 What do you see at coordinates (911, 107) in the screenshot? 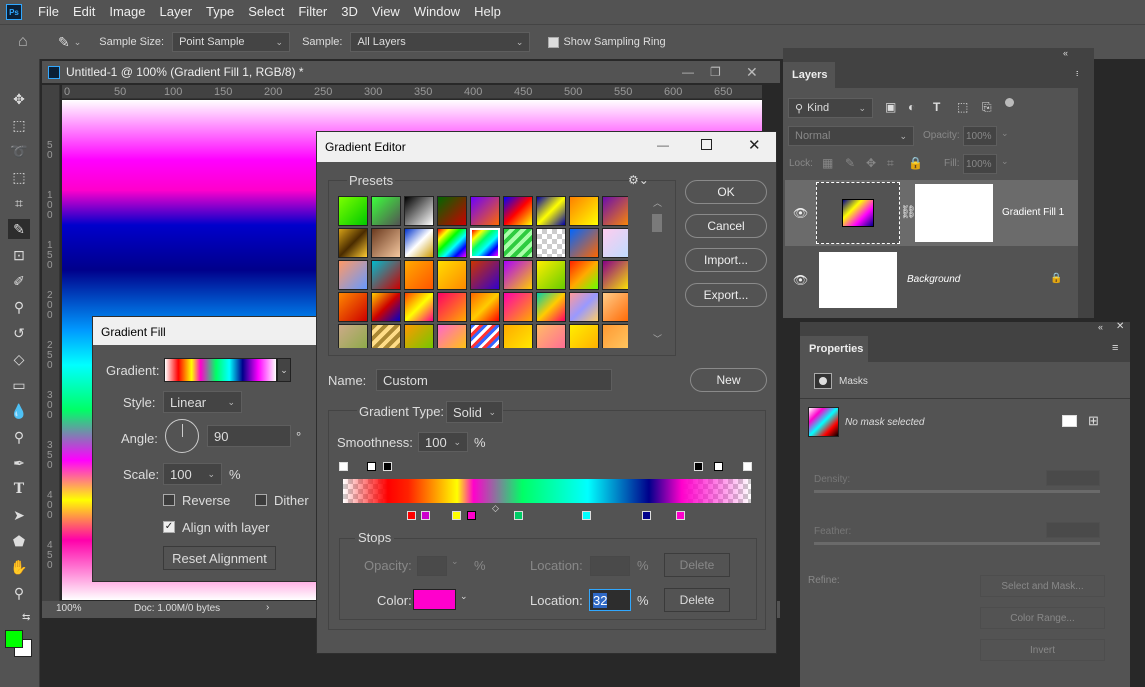
I see `adjustment-filter-icon: ◐` at bounding box center [911, 107].